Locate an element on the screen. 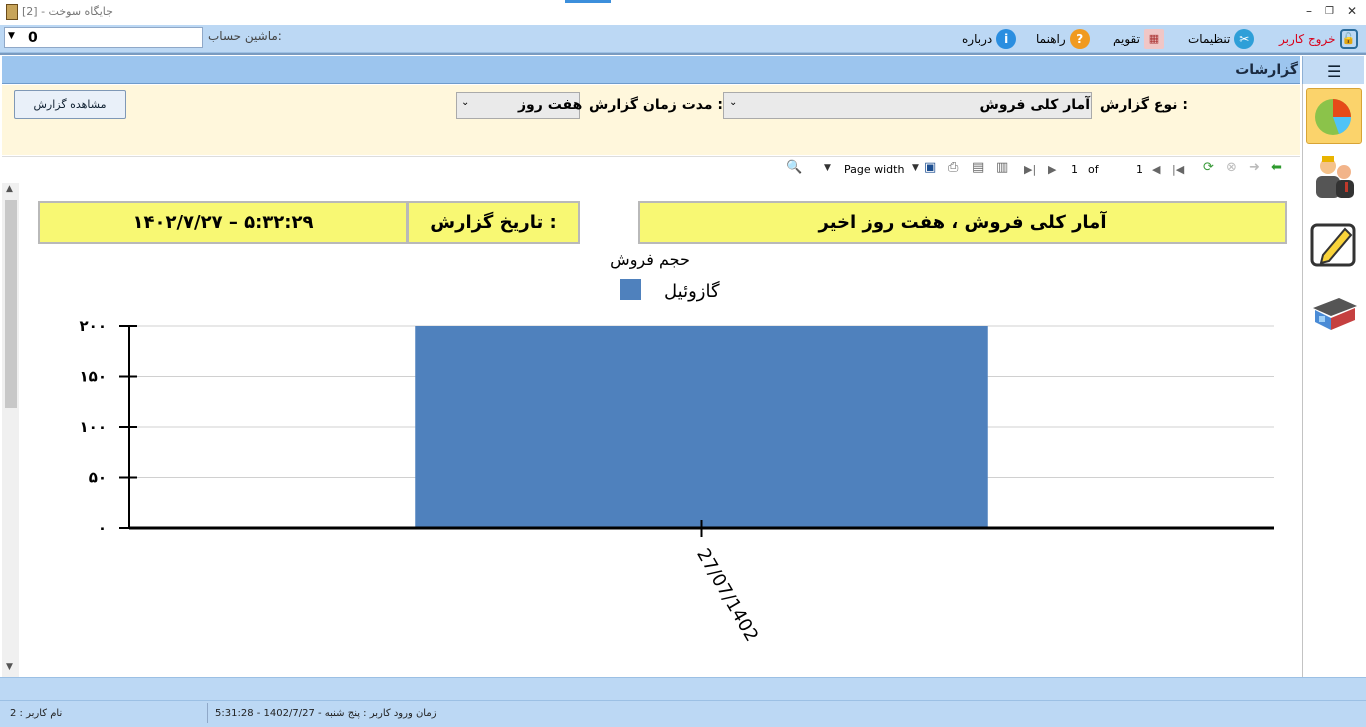 The height and width of the screenshot is (727, 1366). x-tick-label: 27/07/1402 is located at coordinates (727, 595).